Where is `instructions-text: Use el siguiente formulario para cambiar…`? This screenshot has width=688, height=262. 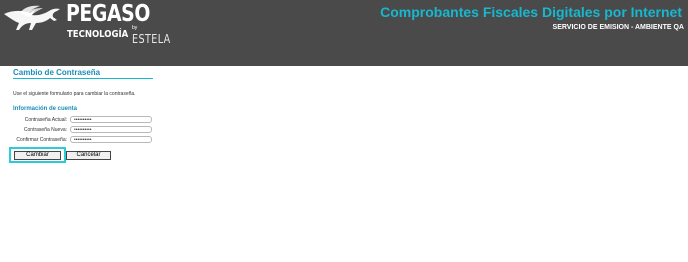
instructions-text: Use el siguiente formulario para cambiar… is located at coordinates (74, 94).